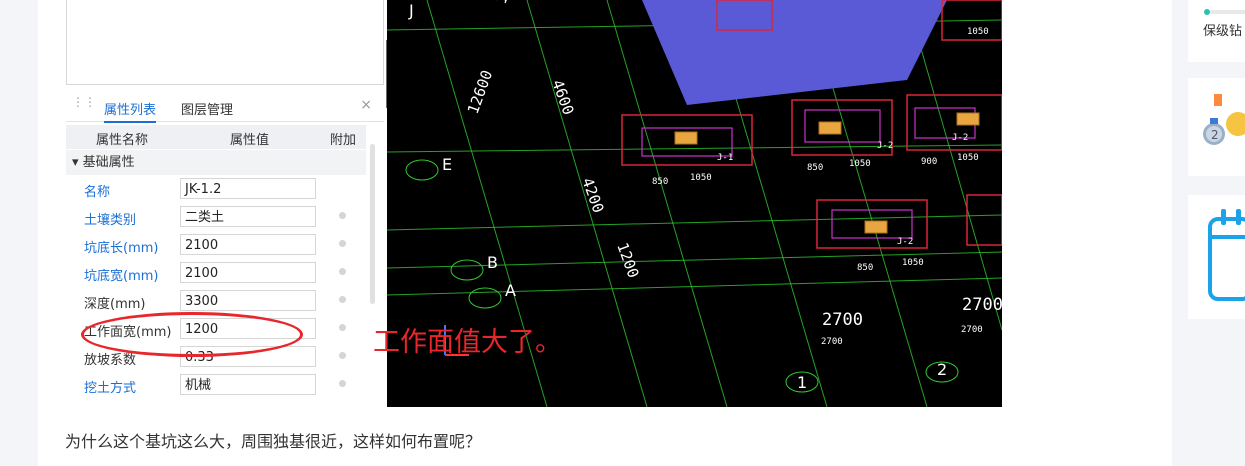 The height and width of the screenshot is (466, 1245). What do you see at coordinates (122, 140) in the screenshot?
I see `header-name: 属性名称` at bounding box center [122, 140].